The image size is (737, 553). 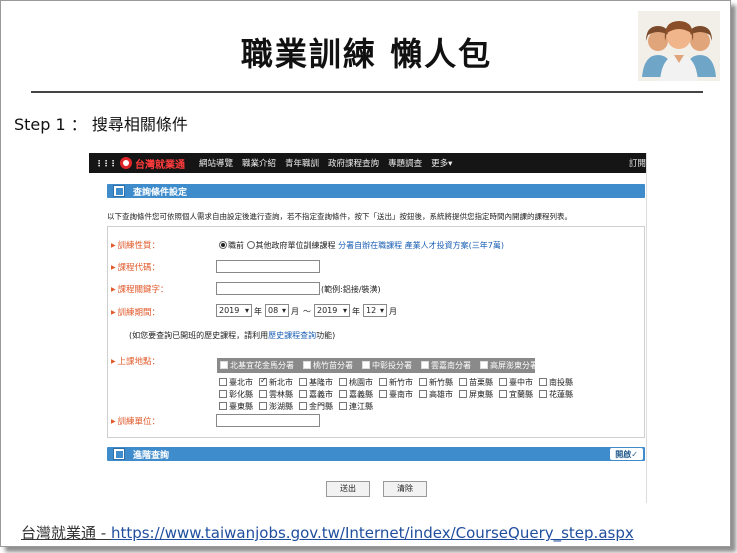 What do you see at coordinates (250, 245) in the screenshot?
I see `radio-other-gov` at bounding box center [250, 245].